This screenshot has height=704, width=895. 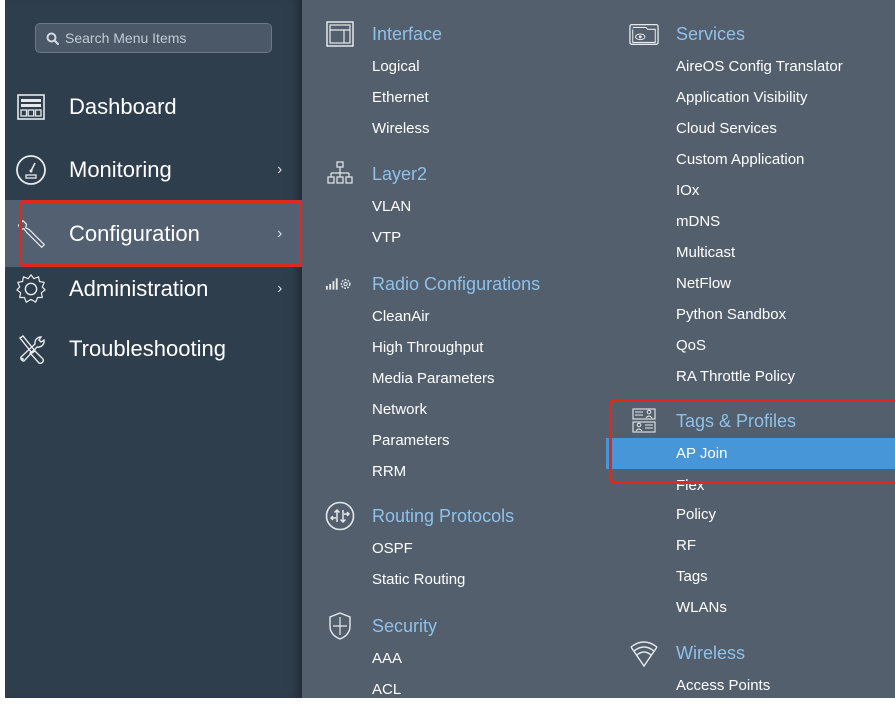 I want to click on menu-item-policy: Policy, so click(x=750, y=514).